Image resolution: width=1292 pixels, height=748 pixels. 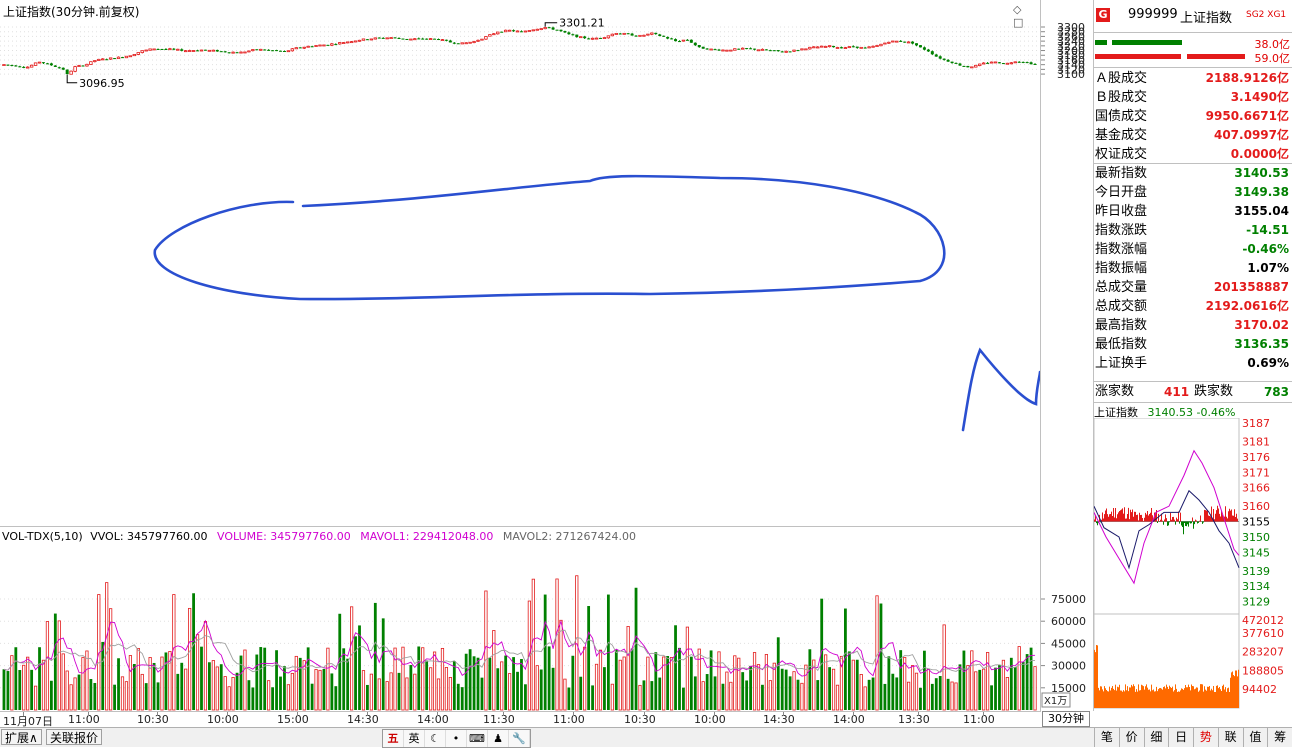 What do you see at coordinates (1156, 737) in the screenshot?
I see `tab-detail: 细` at bounding box center [1156, 737].